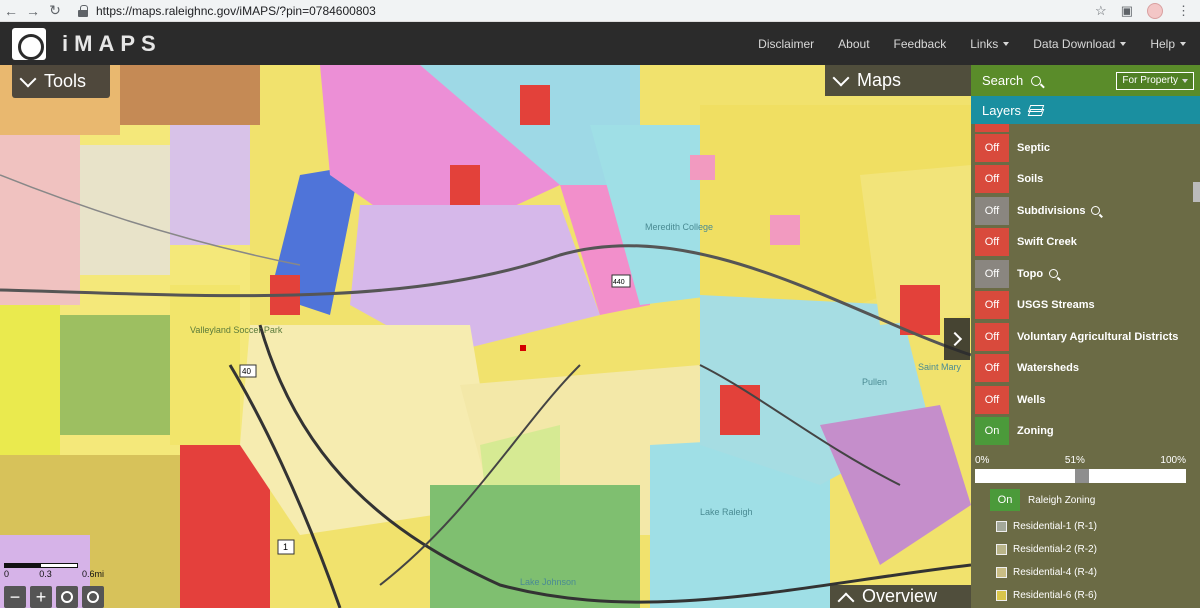 The width and height of the screenshot is (1200, 609). What do you see at coordinates (54, 597) in the screenshot?
I see `map-controls: − +` at bounding box center [54, 597].